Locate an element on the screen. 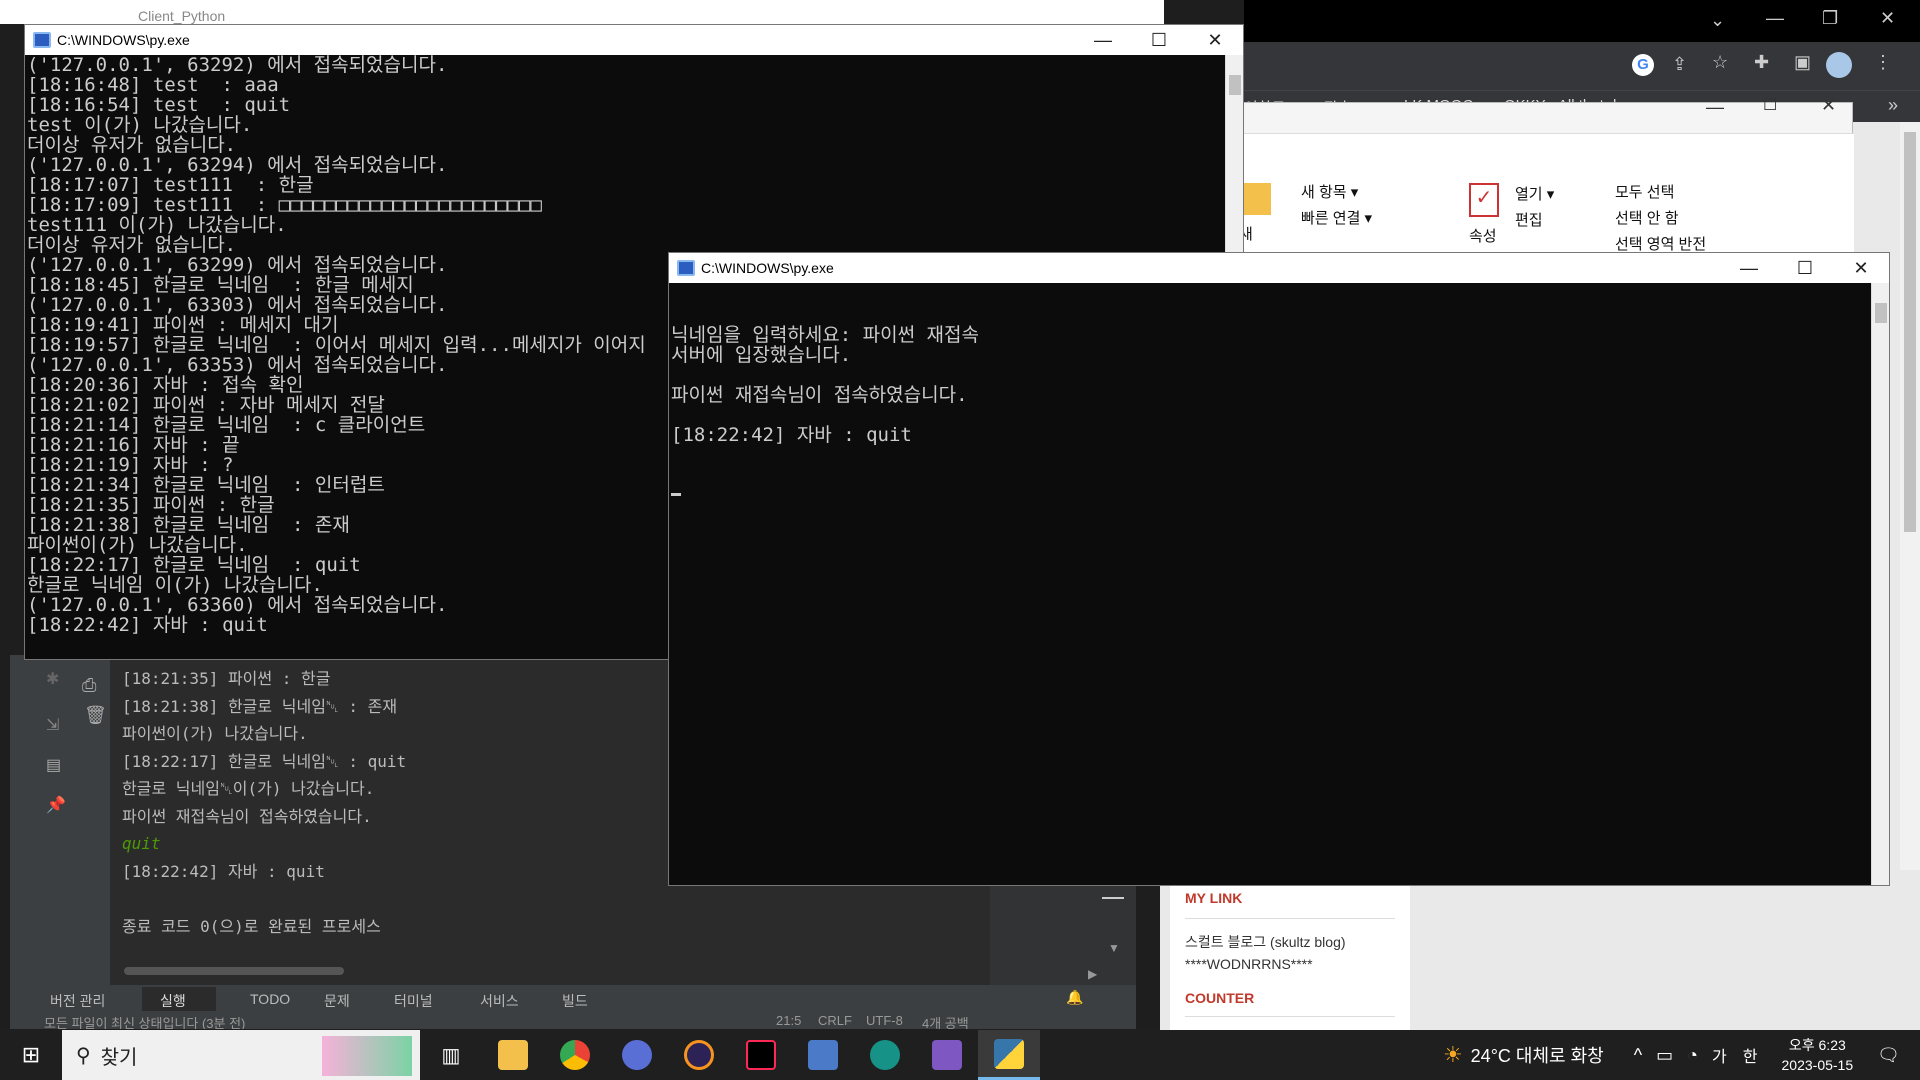 The height and width of the screenshot is (1080, 1920). gitkraken-icon is located at coordinates (885, 1055).